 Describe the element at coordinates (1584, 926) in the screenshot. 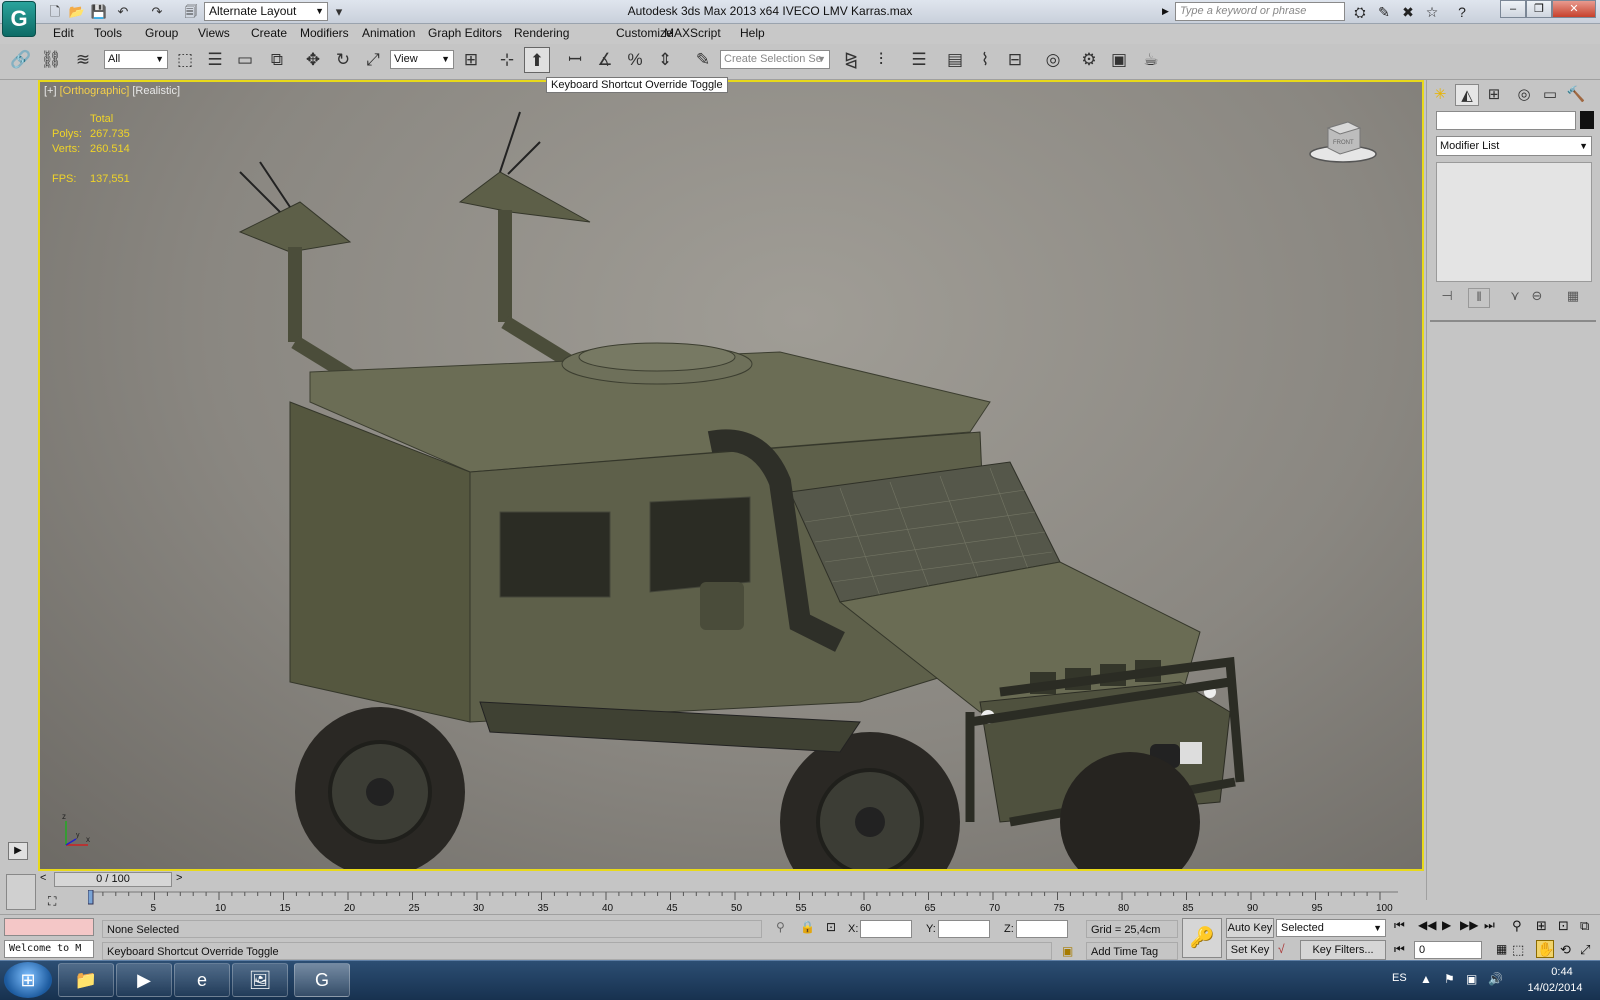

I see `zoom-extents-all-icon: ⧉` at that location.